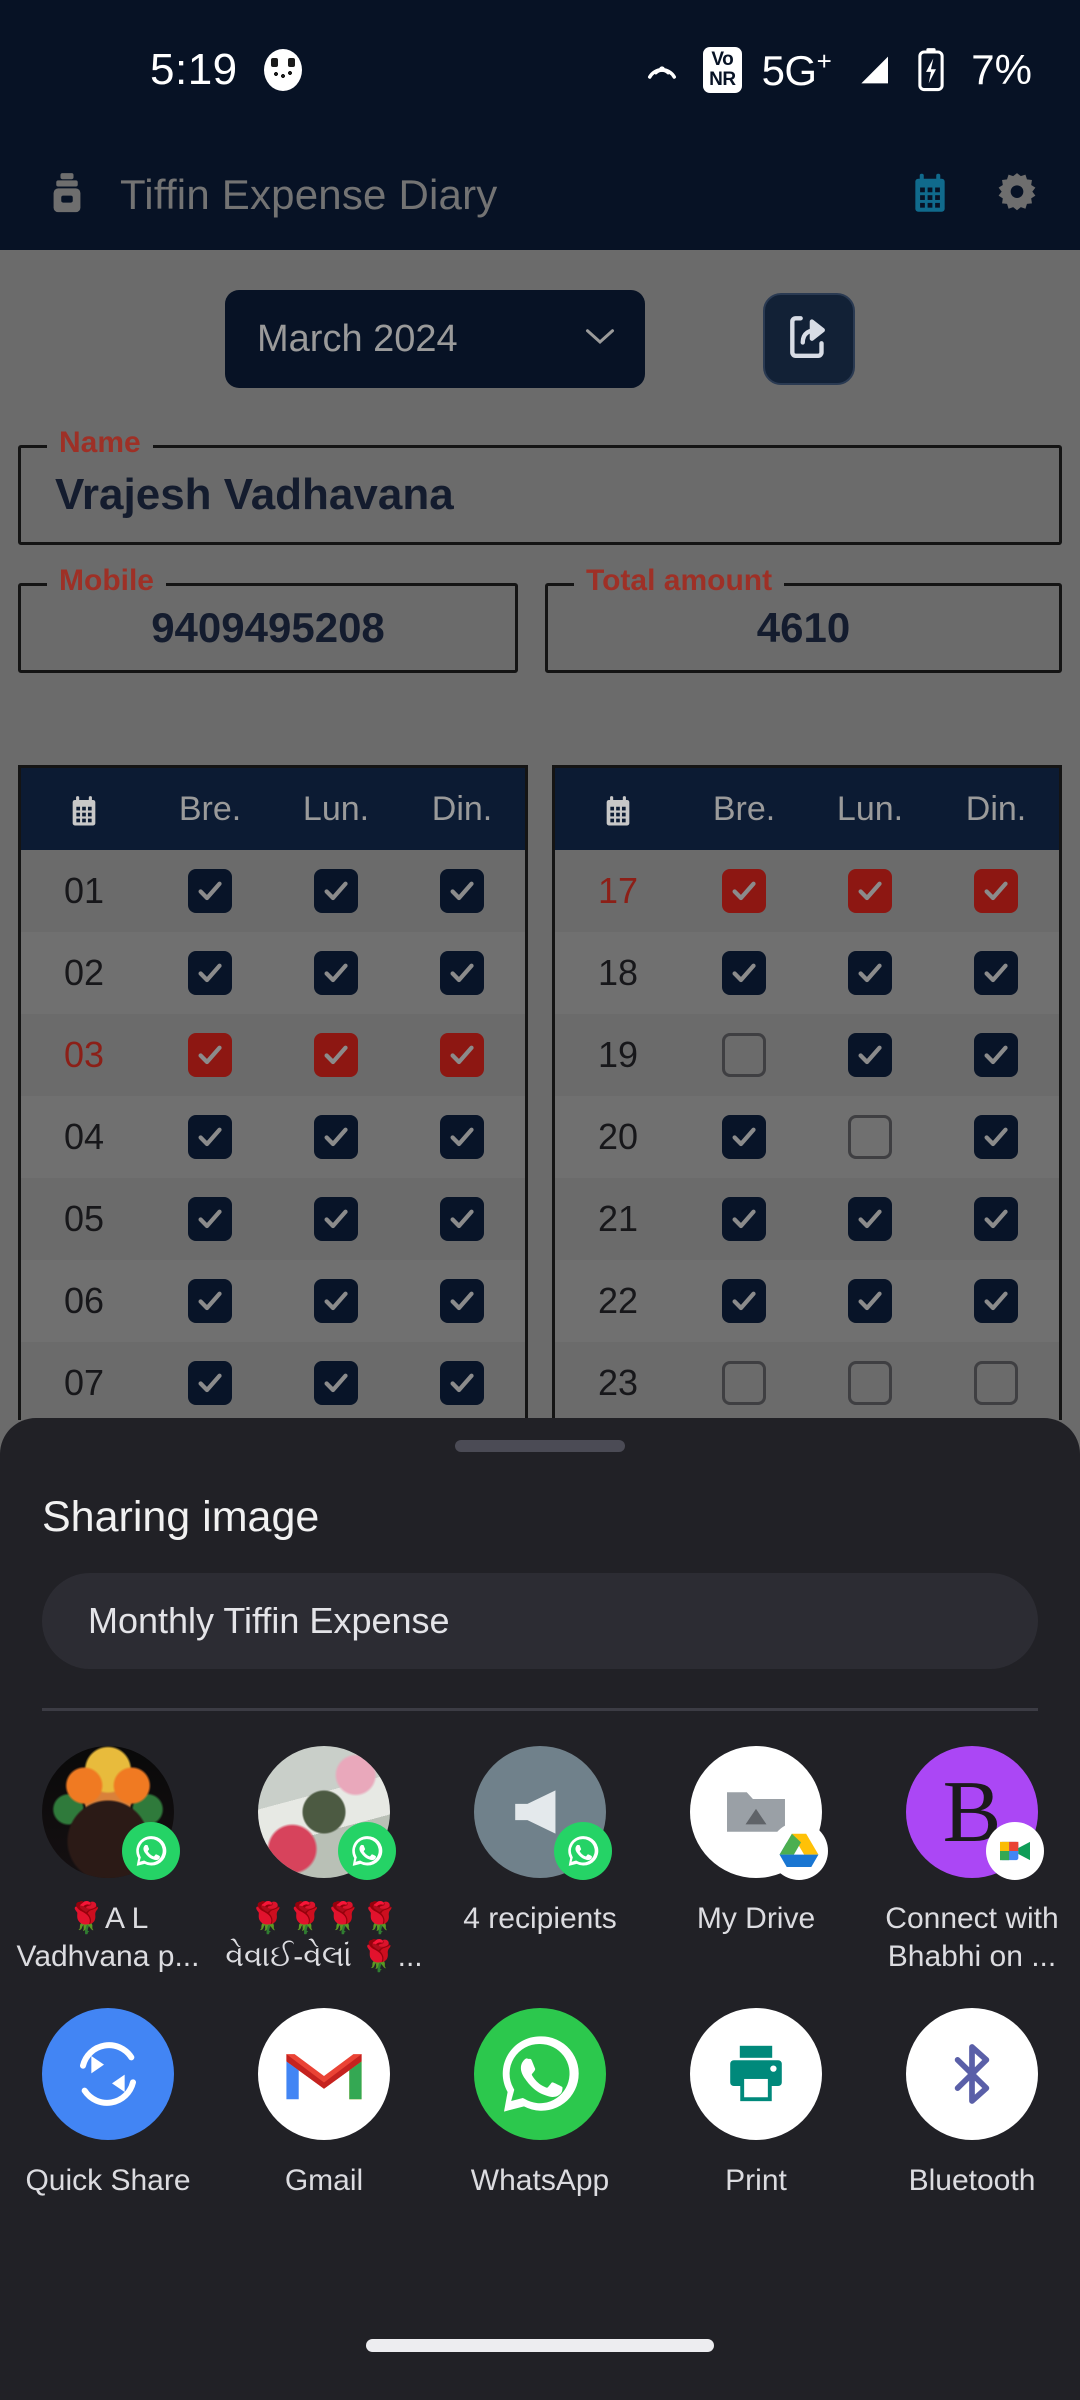 The height and width of the screenshot is (2400, 1080). What do you see at coordinates (324, 2104) in the screenshot?
I see `share-target: Gmail` at bounding box center [324, 2104].